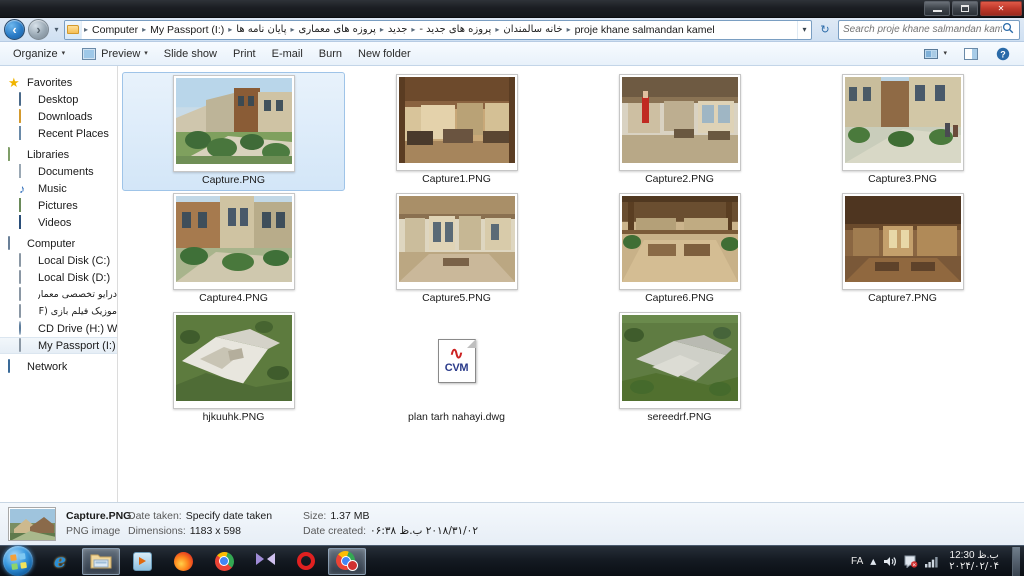 Image resolution: width=1024 pixels, height=576 pixels. Describe the element at coordinates (224, 561) in the screenshot. I see `taskbar-button-google-chrome` at that location.